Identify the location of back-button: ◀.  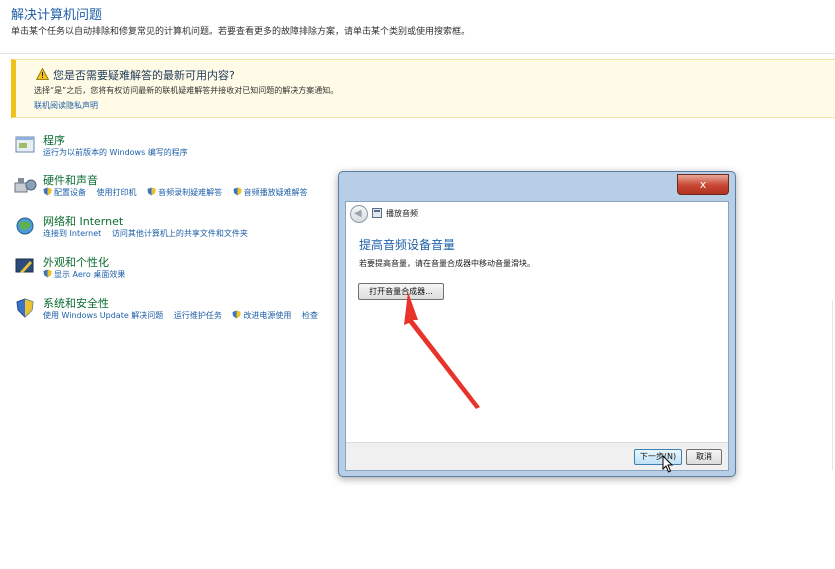
(359, 214).